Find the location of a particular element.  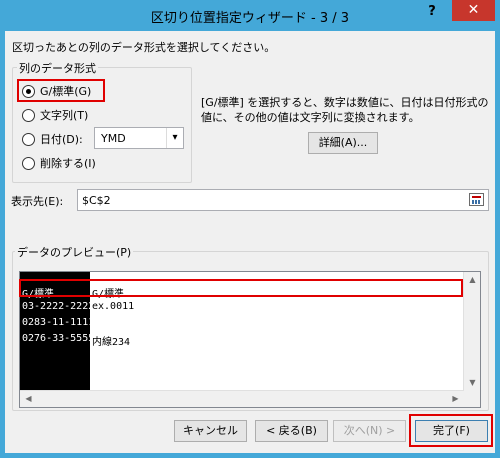

radio-date-dot is located at coordinates (28, 139).